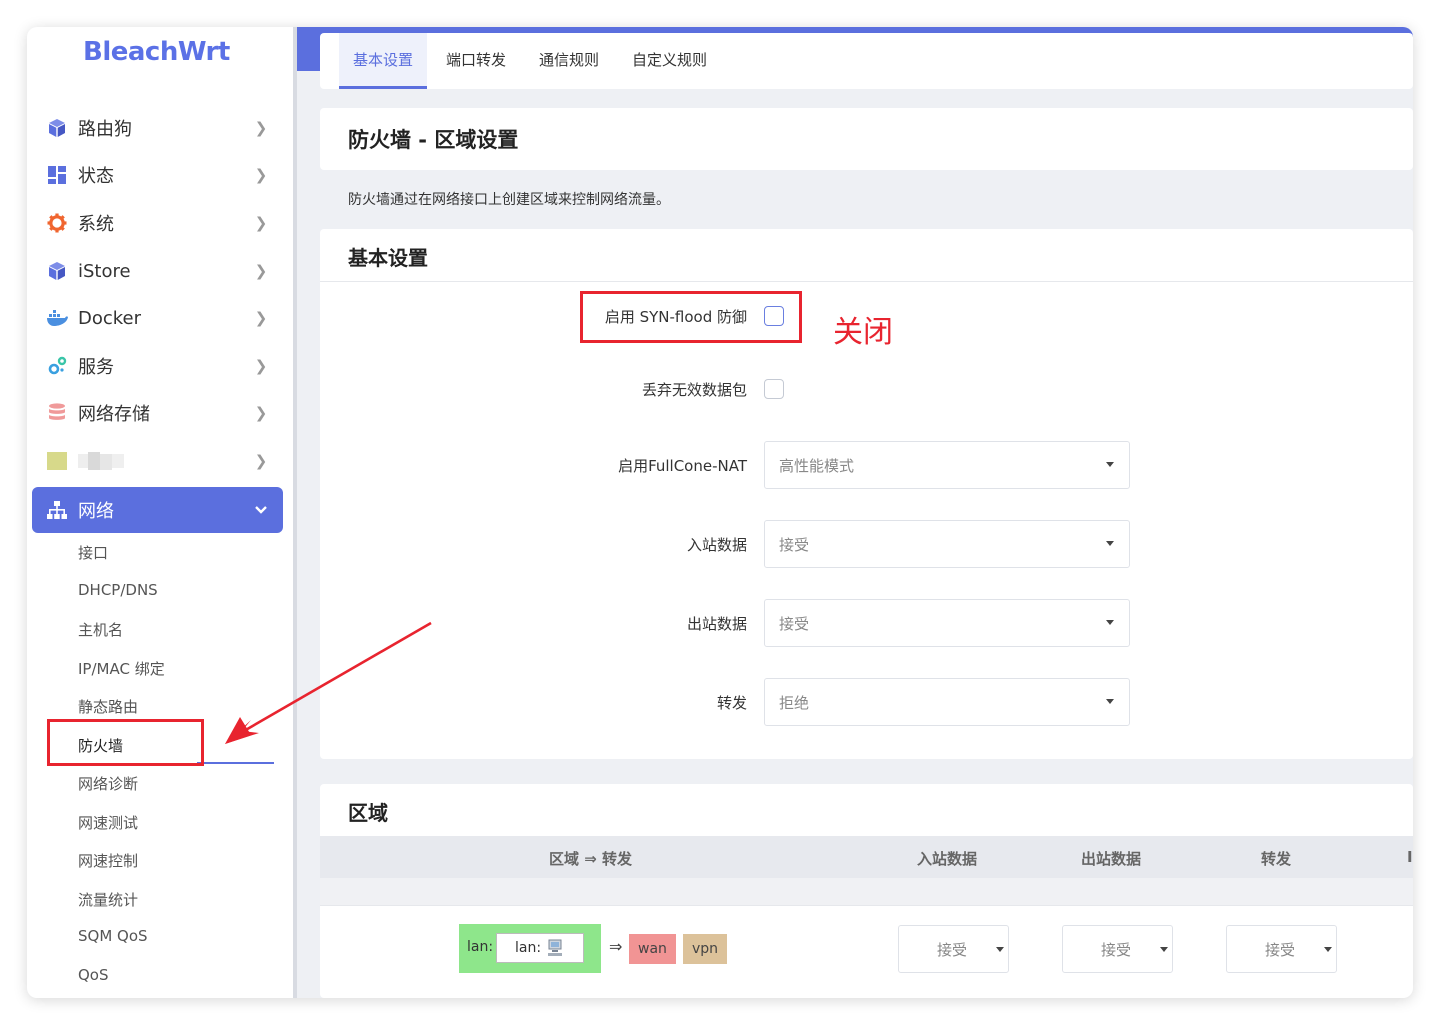 Image resolution: width=1440 pixels, height=1025 pixels. What do you see at coordinates (157, 366) in the screenshot?
I see `sidebar-item-services: 服务 ❯` at bounding box center [157, 366].